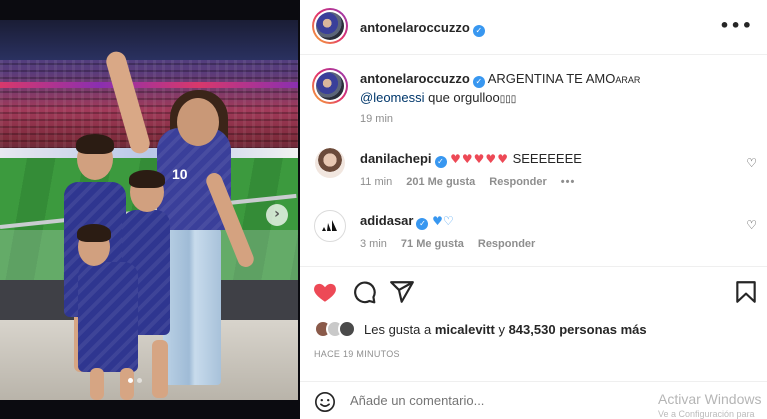 Image resolution: width=767 pixels, height=419 pixels. What do you see at coordinates (501, 329) in the screenshot?
I see `likes-conjunction: y` at bounding box center [501, 329].